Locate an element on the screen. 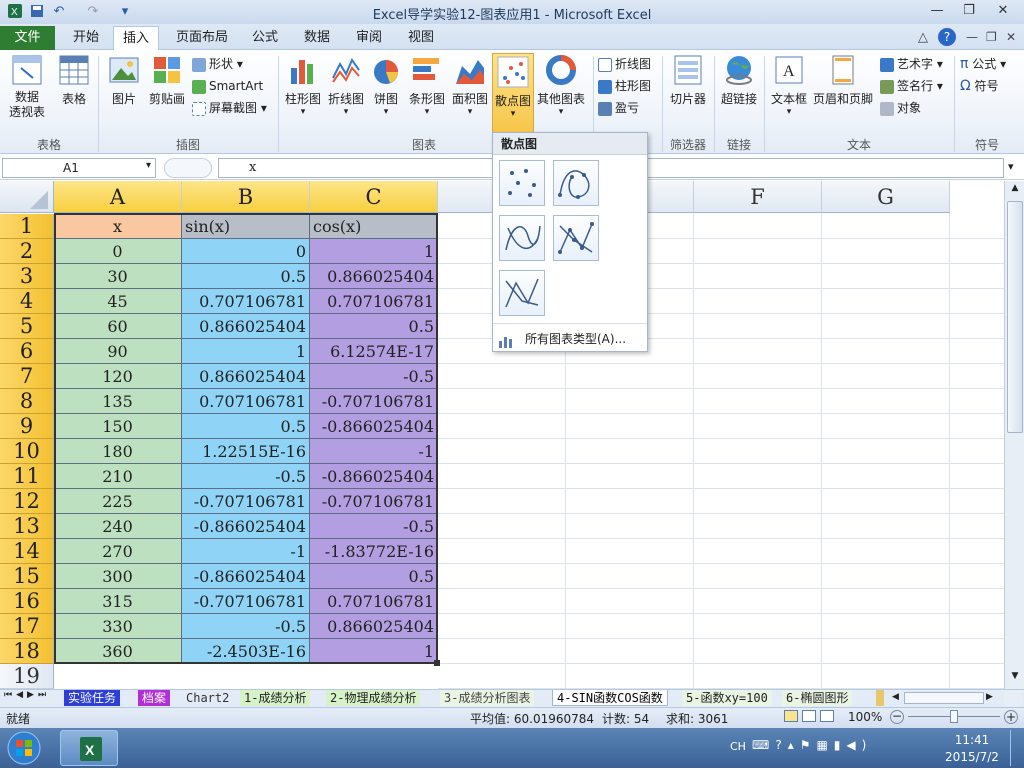 This screenshot has height=770, width=1024. start-button is located at coordinates (24, 748).